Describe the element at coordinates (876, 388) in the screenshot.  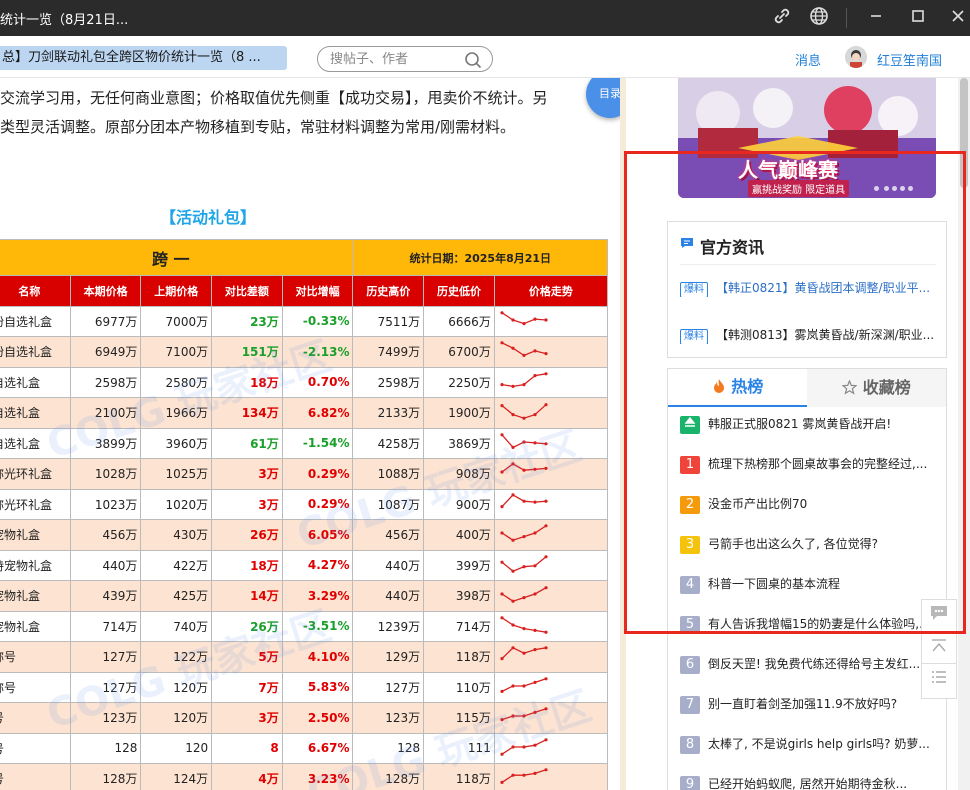
I see `tab-favorites: 收藏榜` at that location.